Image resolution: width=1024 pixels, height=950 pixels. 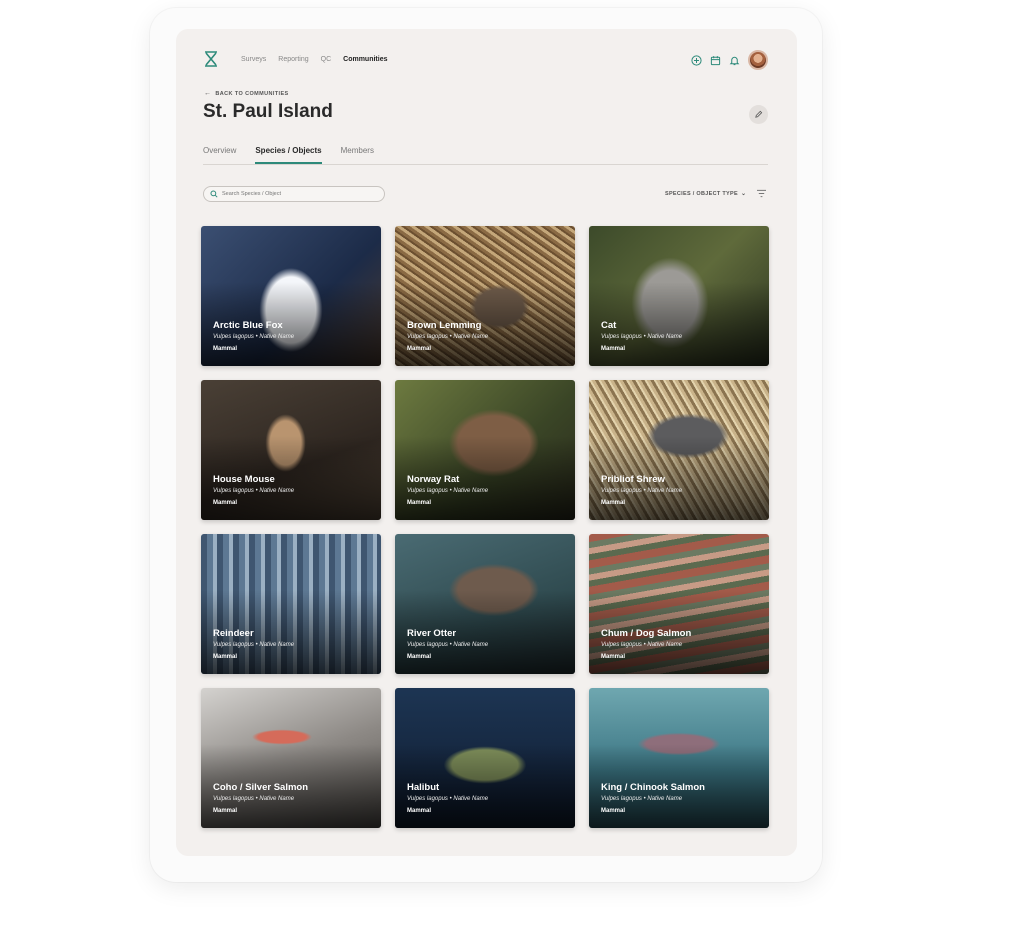 I want to click on primary-nav: Surveys Reporting QC Communities, so click(x=314, y=59).